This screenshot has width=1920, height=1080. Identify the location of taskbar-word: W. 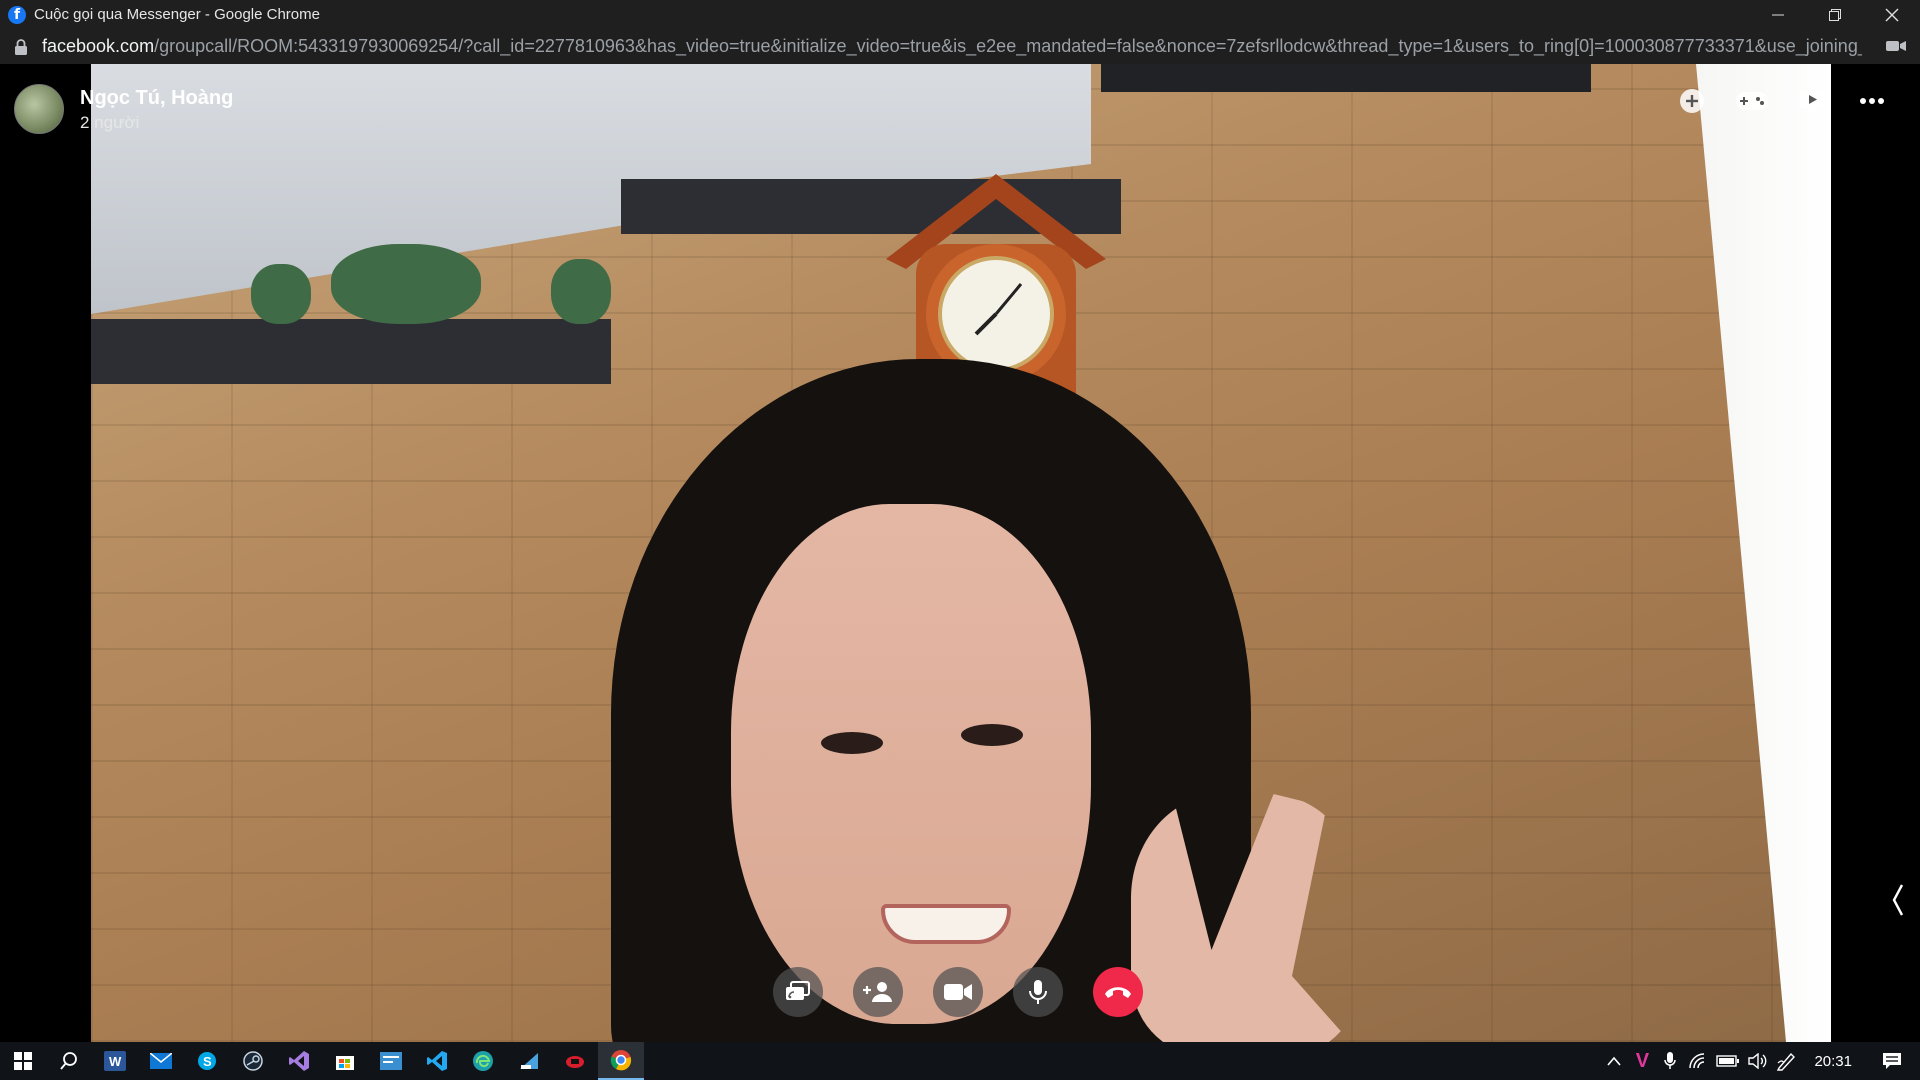
(115, 1061).